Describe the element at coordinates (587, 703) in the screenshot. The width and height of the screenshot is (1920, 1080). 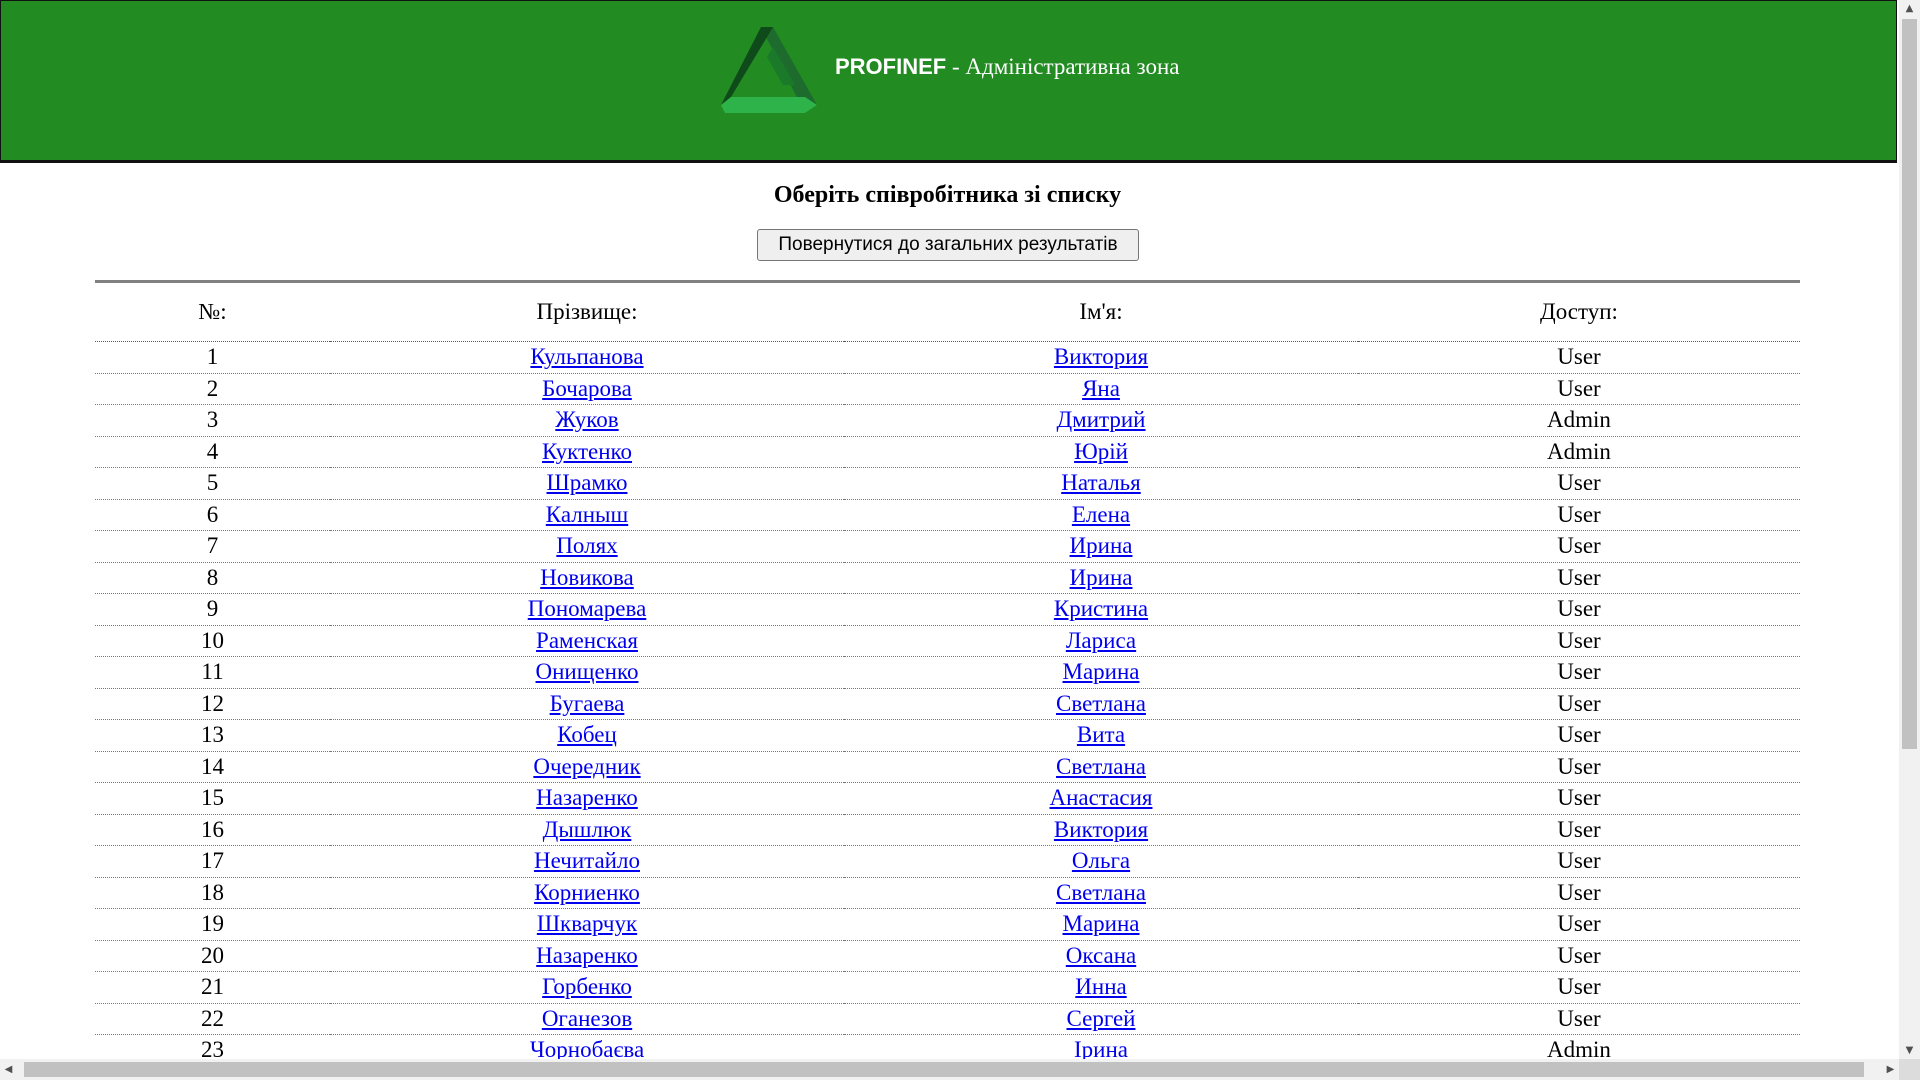
I see `surname-link: Бугаева` at that location.